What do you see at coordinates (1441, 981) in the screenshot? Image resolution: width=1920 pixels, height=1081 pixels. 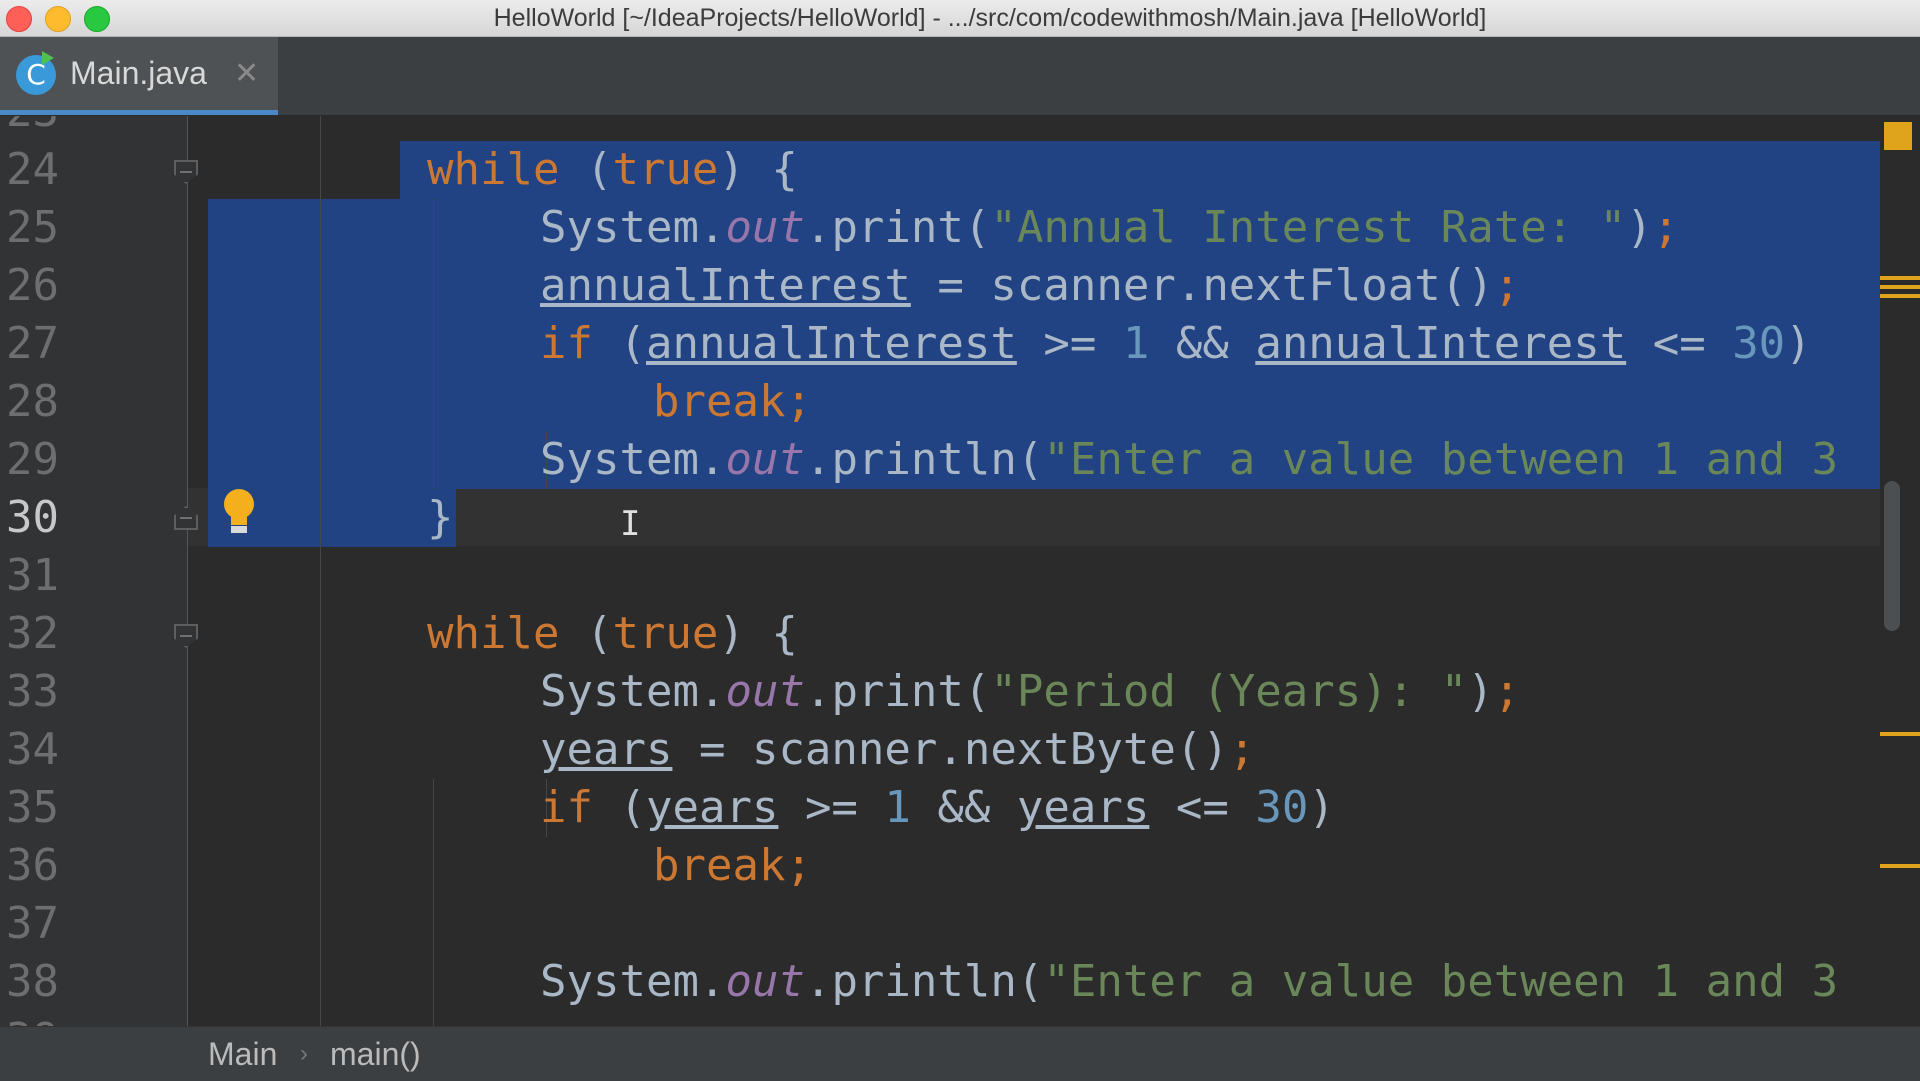 I see `string-literal: "Enter a value between 1 and 3` at bounding box center [1441, 981].